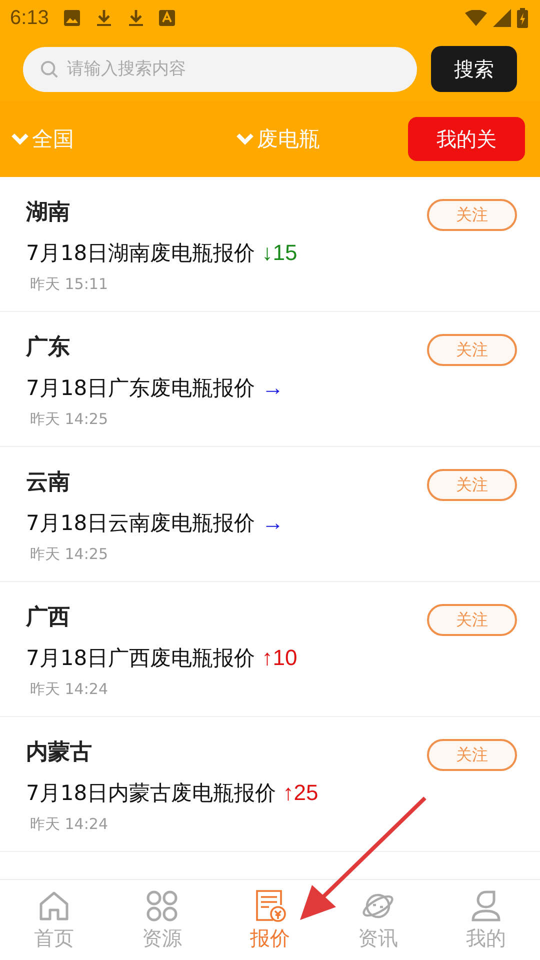  What do you see at coordinates (166, 18) in the screenshot?
I see `font-icon` at bounding box center [166, 18].